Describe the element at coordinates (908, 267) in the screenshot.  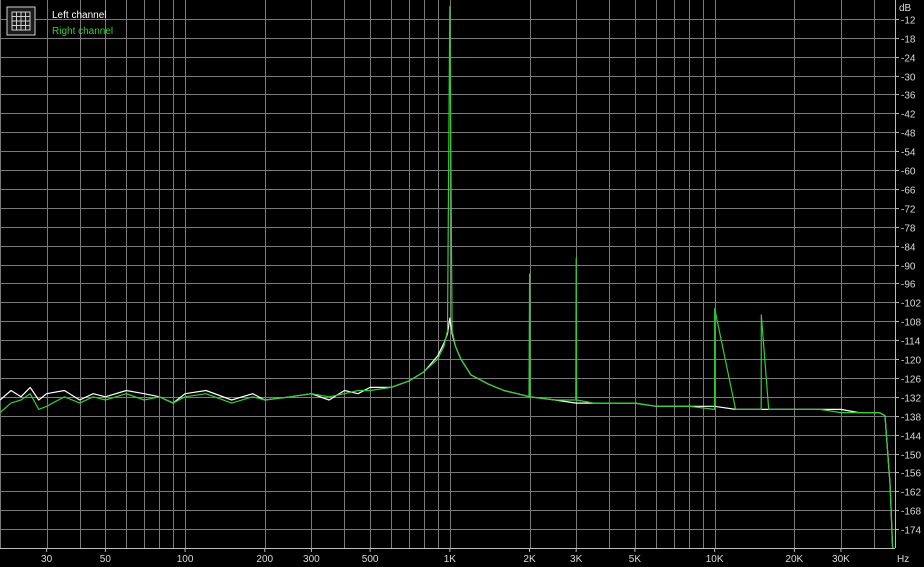
I see `y-tick-label: -90` at that location.